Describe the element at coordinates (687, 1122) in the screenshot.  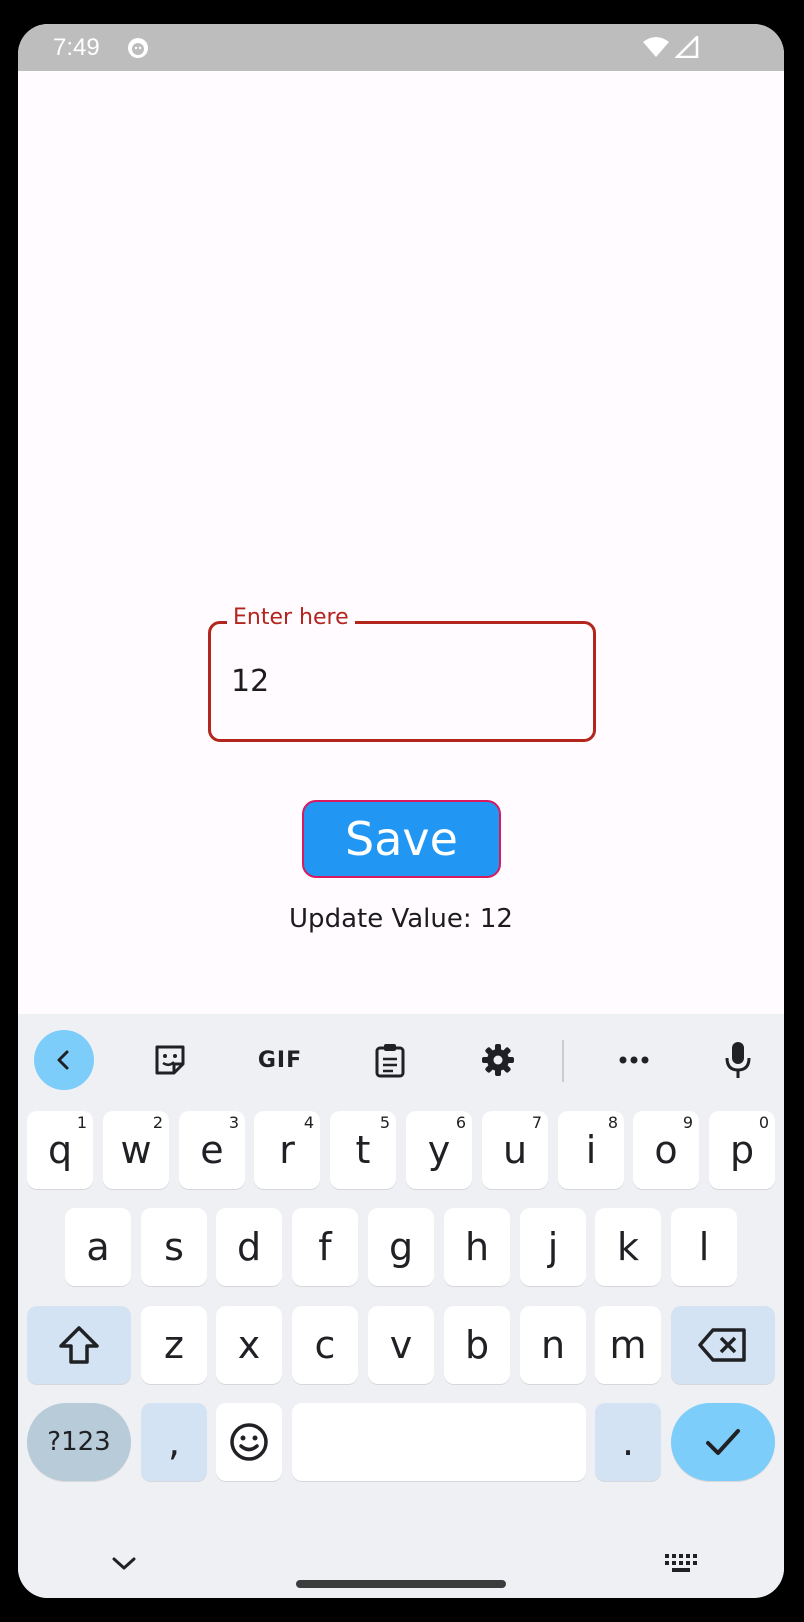
I see `key-hint: 9` at that location.